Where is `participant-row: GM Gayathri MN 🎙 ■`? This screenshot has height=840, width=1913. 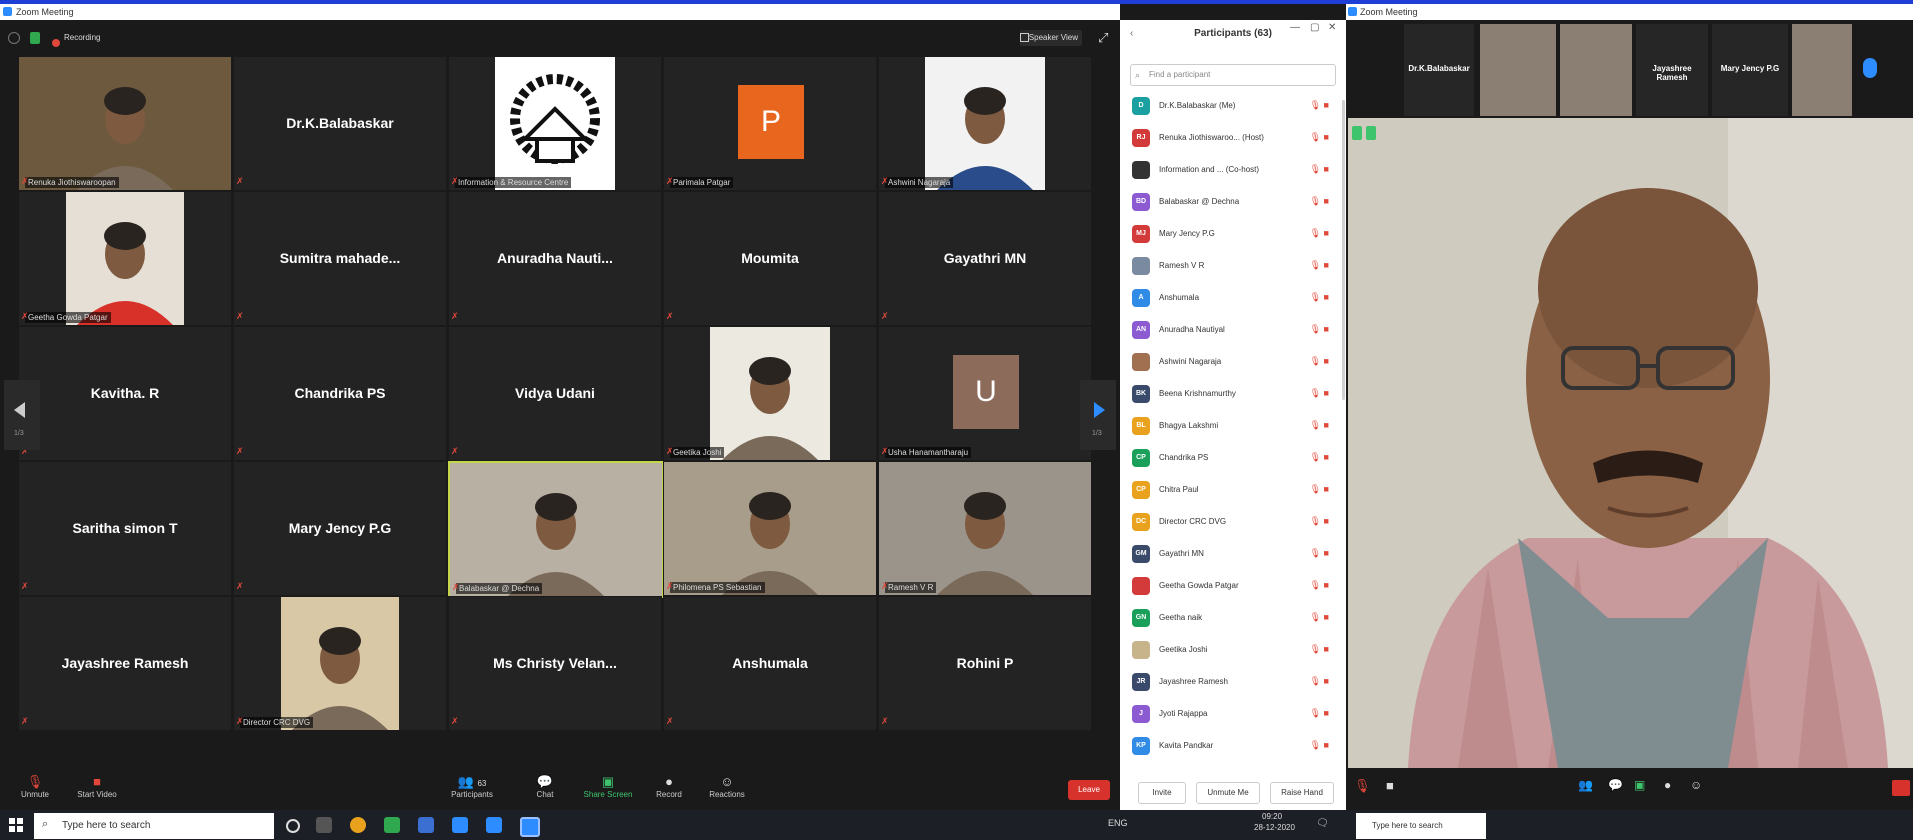
participant-row: GM Gayathri MN 🎙 ■ is located at coordinates (1234, 554).